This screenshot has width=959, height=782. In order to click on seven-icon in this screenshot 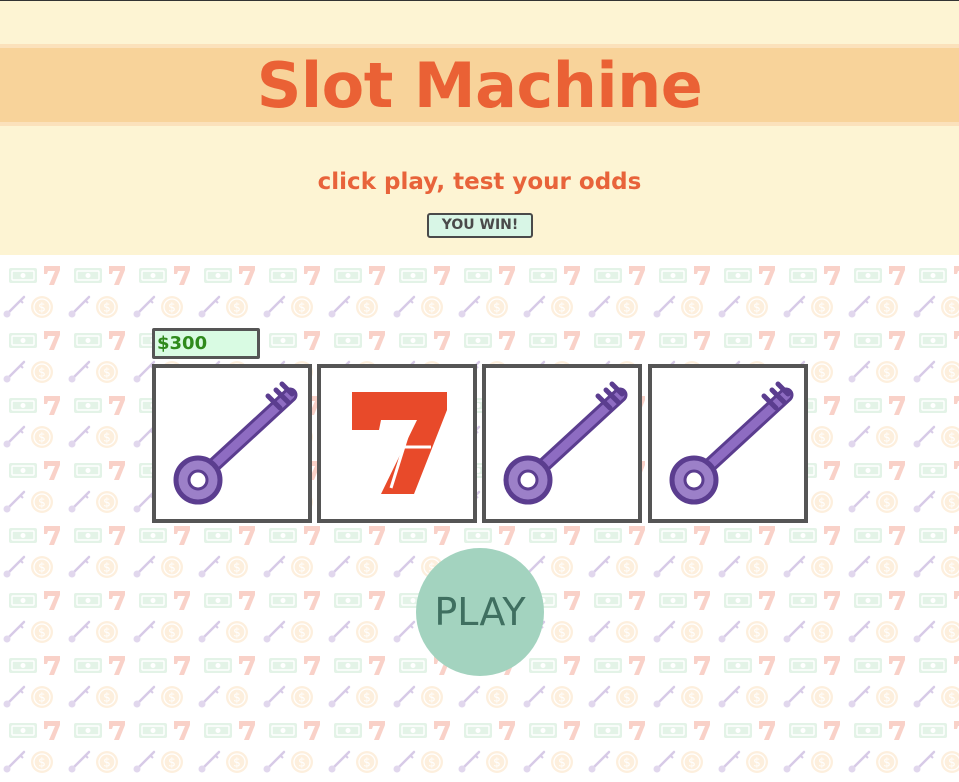, I will do `click(399, 443)`.